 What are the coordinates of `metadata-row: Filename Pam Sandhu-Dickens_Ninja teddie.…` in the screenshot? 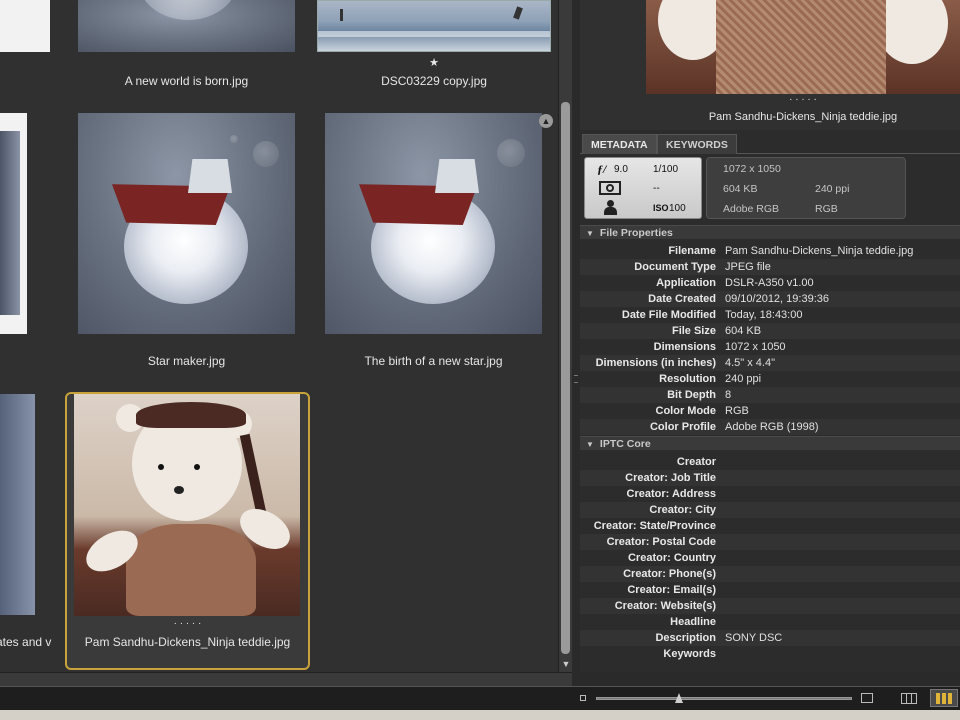 It's located at (770, 251).